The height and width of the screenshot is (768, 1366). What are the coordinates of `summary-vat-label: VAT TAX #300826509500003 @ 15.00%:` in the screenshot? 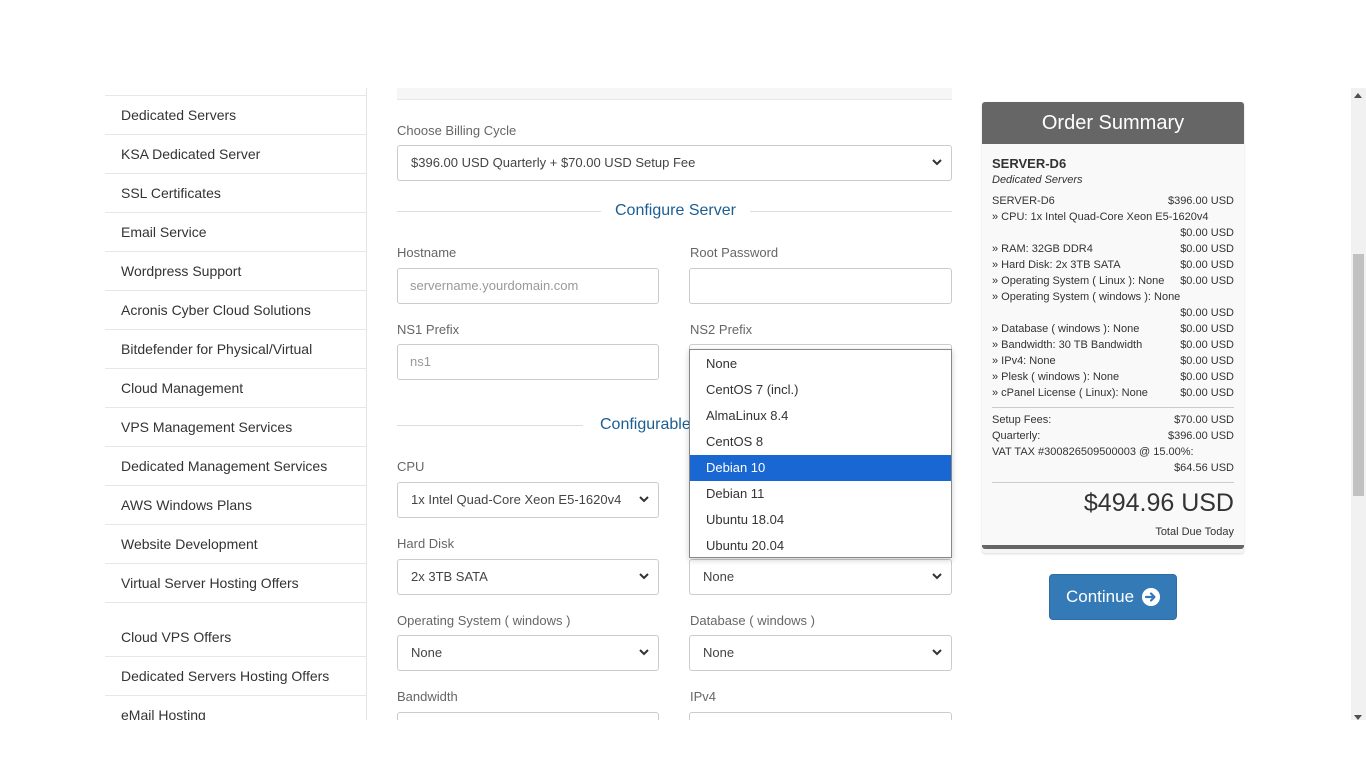 It's located at (1093, 452).